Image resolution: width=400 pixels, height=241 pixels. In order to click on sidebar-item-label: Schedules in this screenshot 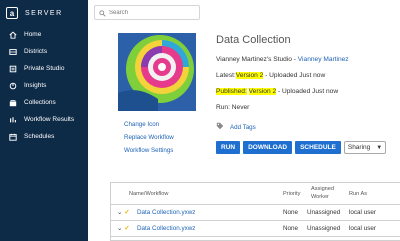, I will do `click(39, 136)`.